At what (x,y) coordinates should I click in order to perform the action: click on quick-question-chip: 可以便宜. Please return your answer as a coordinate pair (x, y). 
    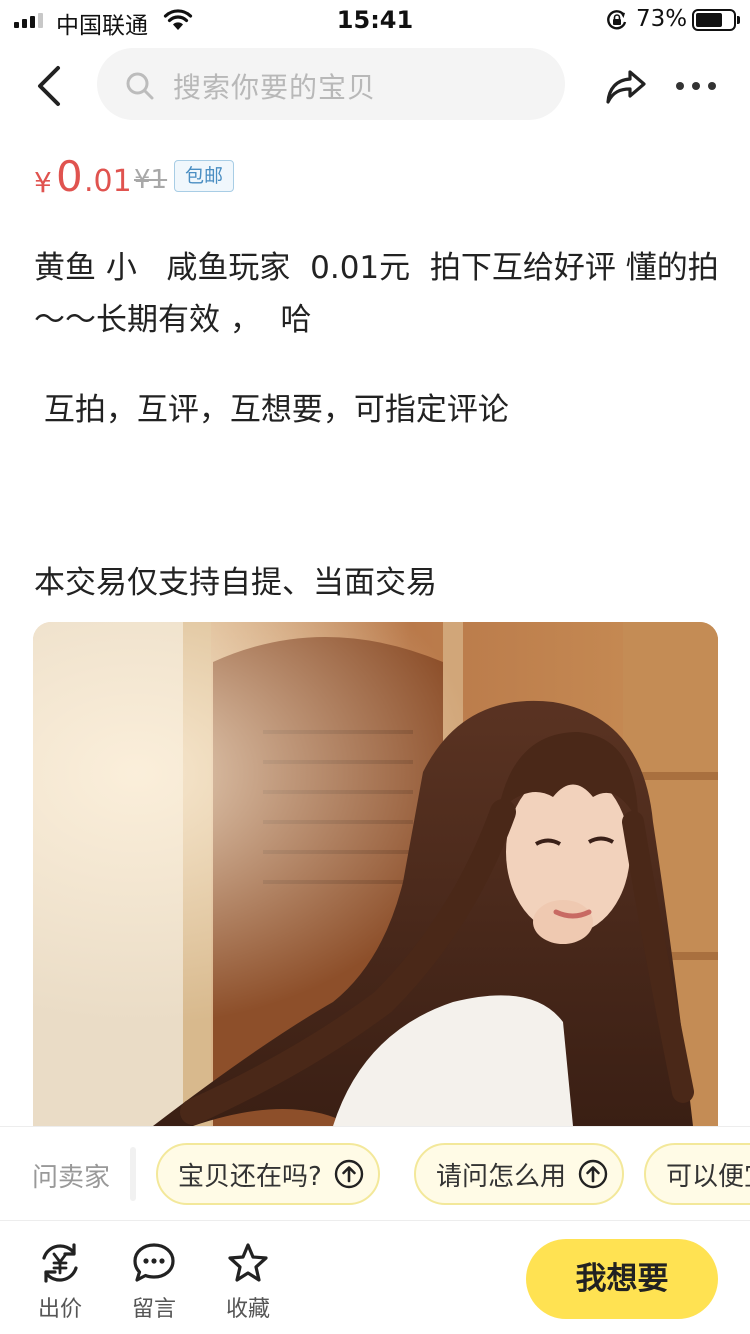
    Looking at the image, I should click on (697, 1174).